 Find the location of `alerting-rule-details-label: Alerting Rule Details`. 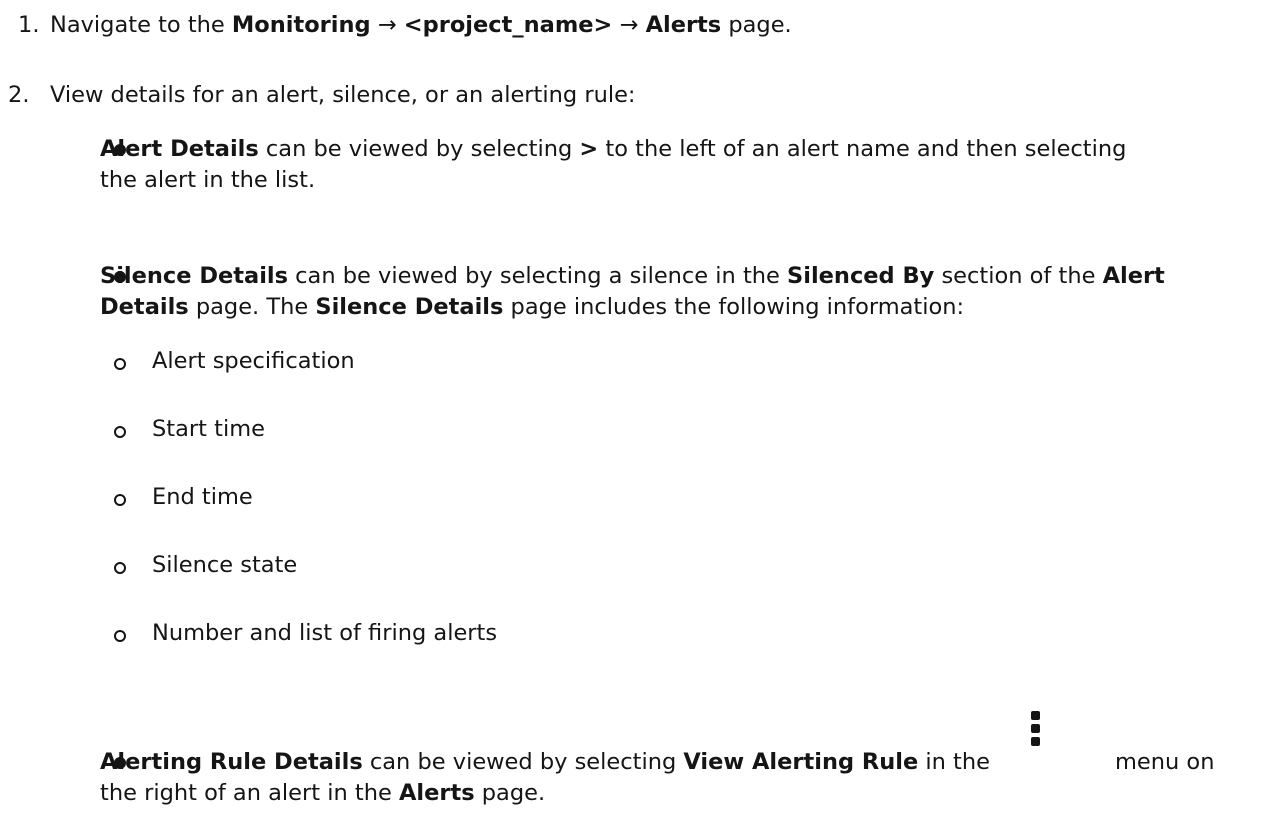

alerting-rule-details-label: Alerting Rule Details is located at coordinates (231, 762).